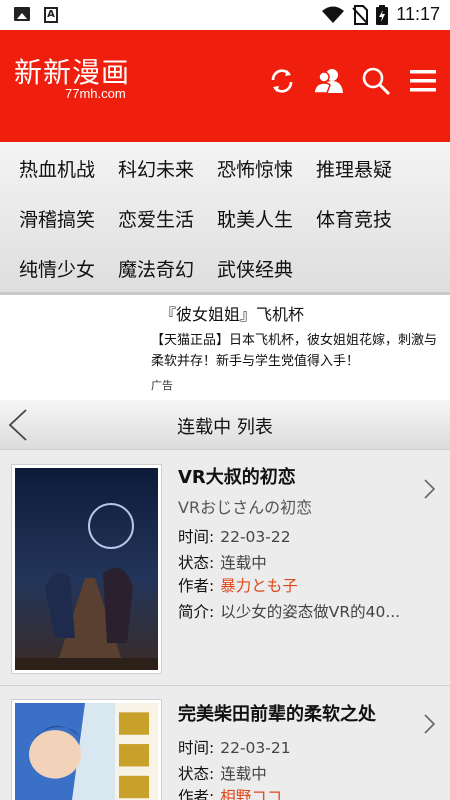  What do you see at coordinates (57, 268) in the screenshot?
I see `category-item: 纯情少女` at bounding box center [57, 268].